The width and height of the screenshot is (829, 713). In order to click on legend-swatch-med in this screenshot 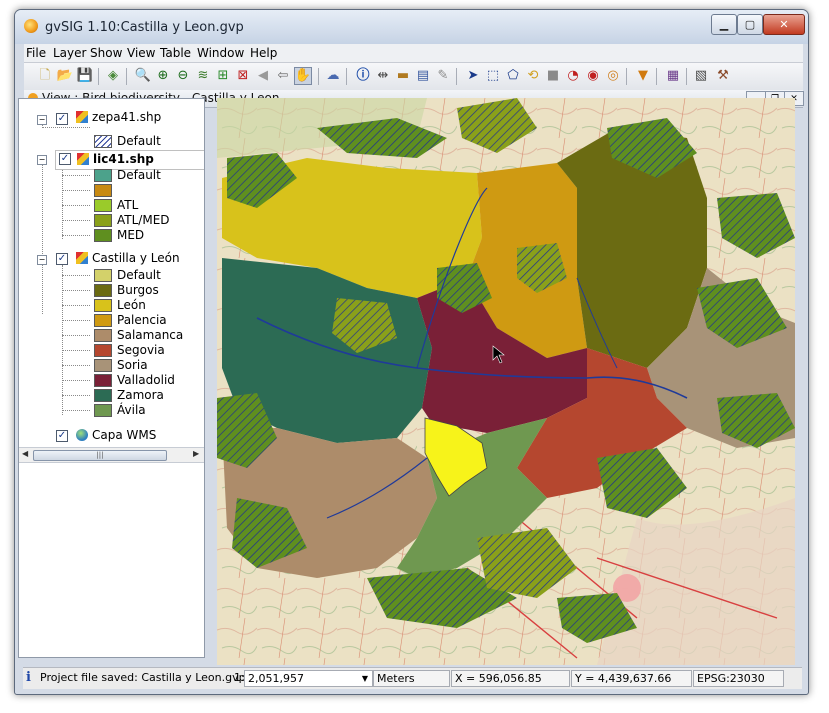, I will do `click(103, 235)`.